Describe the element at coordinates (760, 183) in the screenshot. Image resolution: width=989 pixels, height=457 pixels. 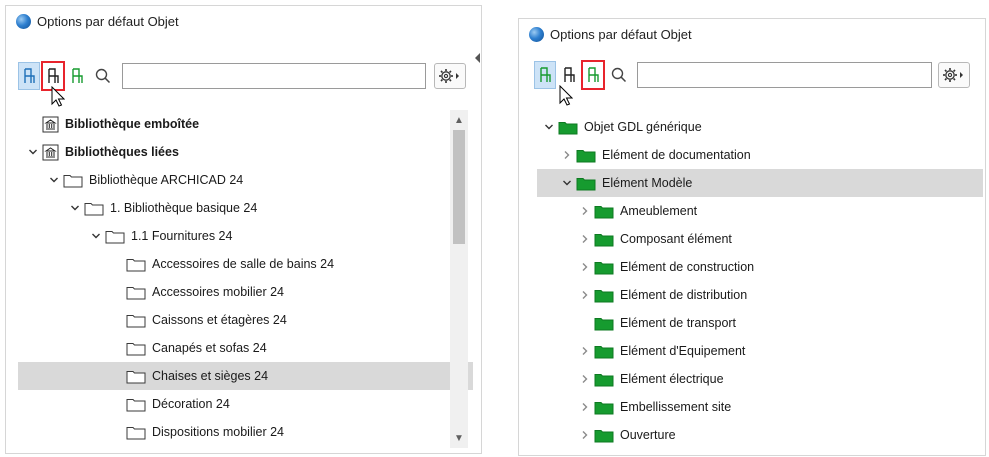
I see `tree-row: Elément Modèle` at that location.